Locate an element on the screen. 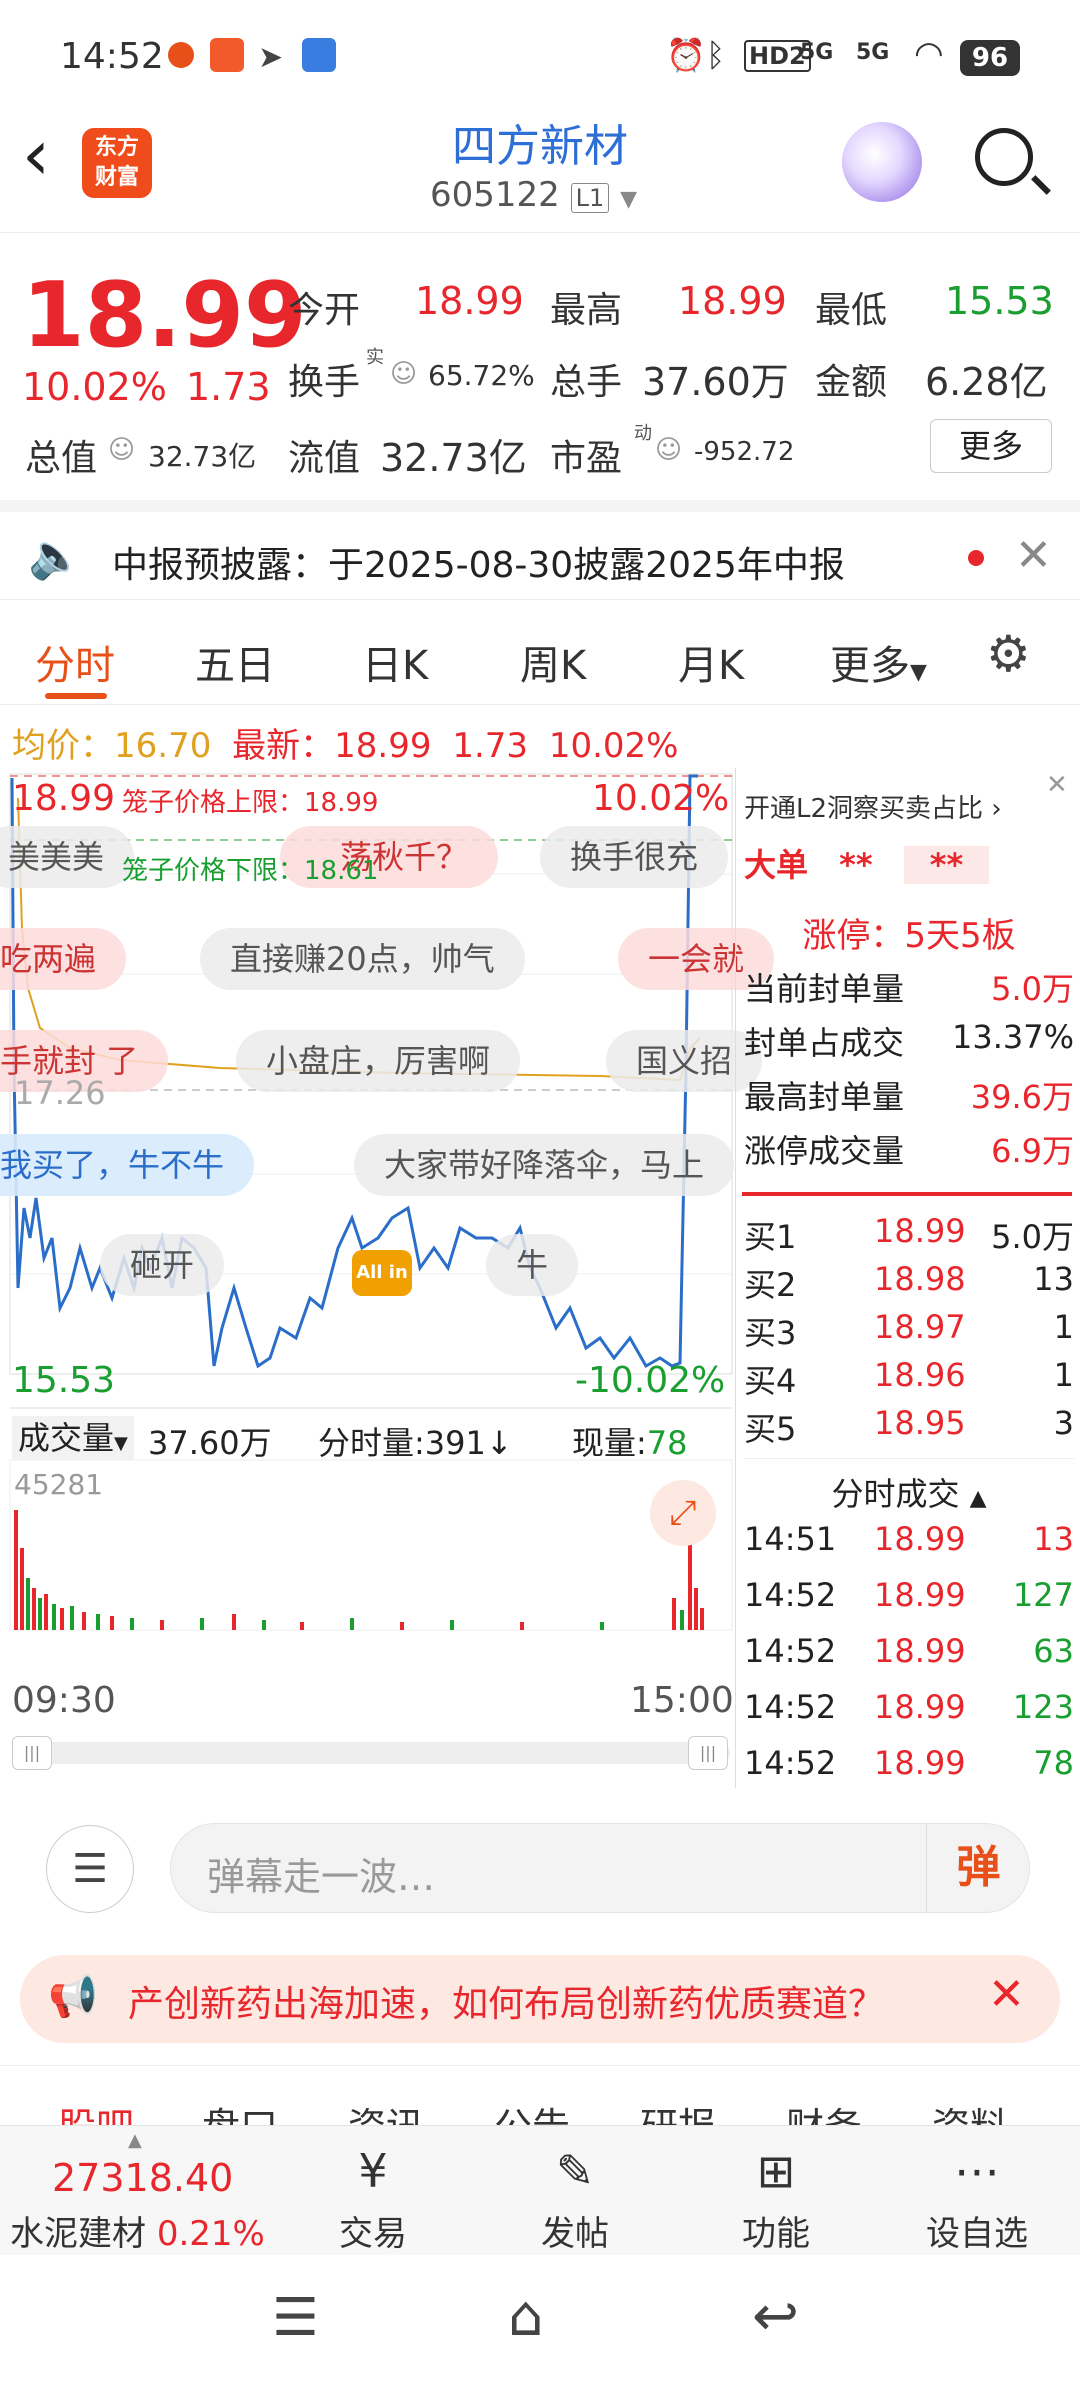 The height and width of the screenshot is (2388, 1080). latest-value: 18.99 is located at coordinates (383, 746).